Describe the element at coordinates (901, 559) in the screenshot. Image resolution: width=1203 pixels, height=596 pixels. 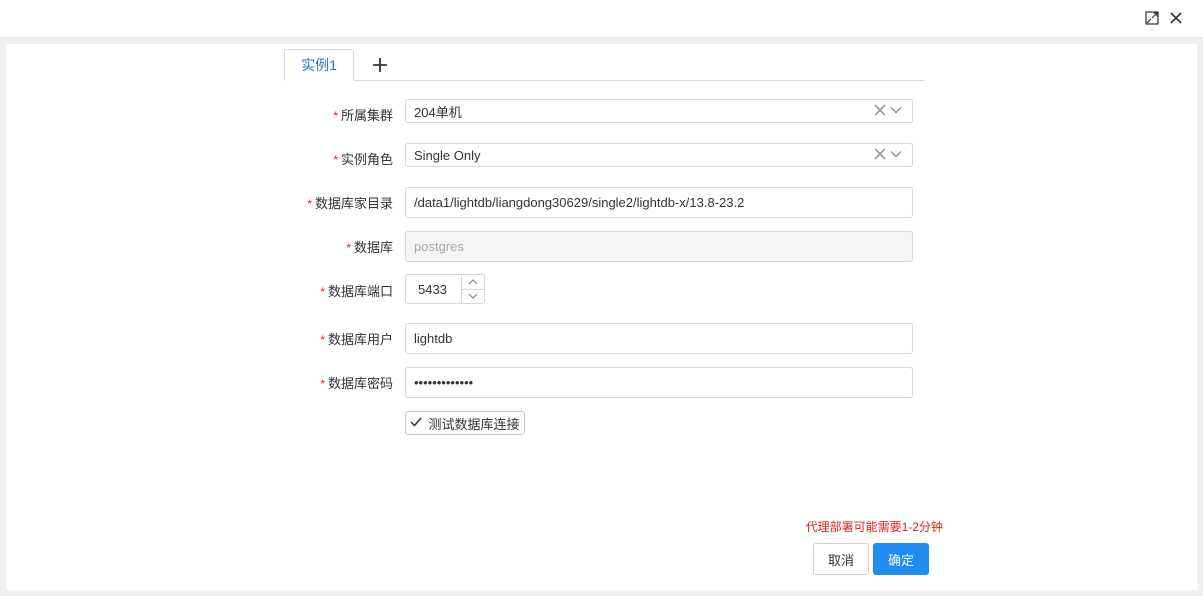
I see `confirm-button: 确定` at that location.